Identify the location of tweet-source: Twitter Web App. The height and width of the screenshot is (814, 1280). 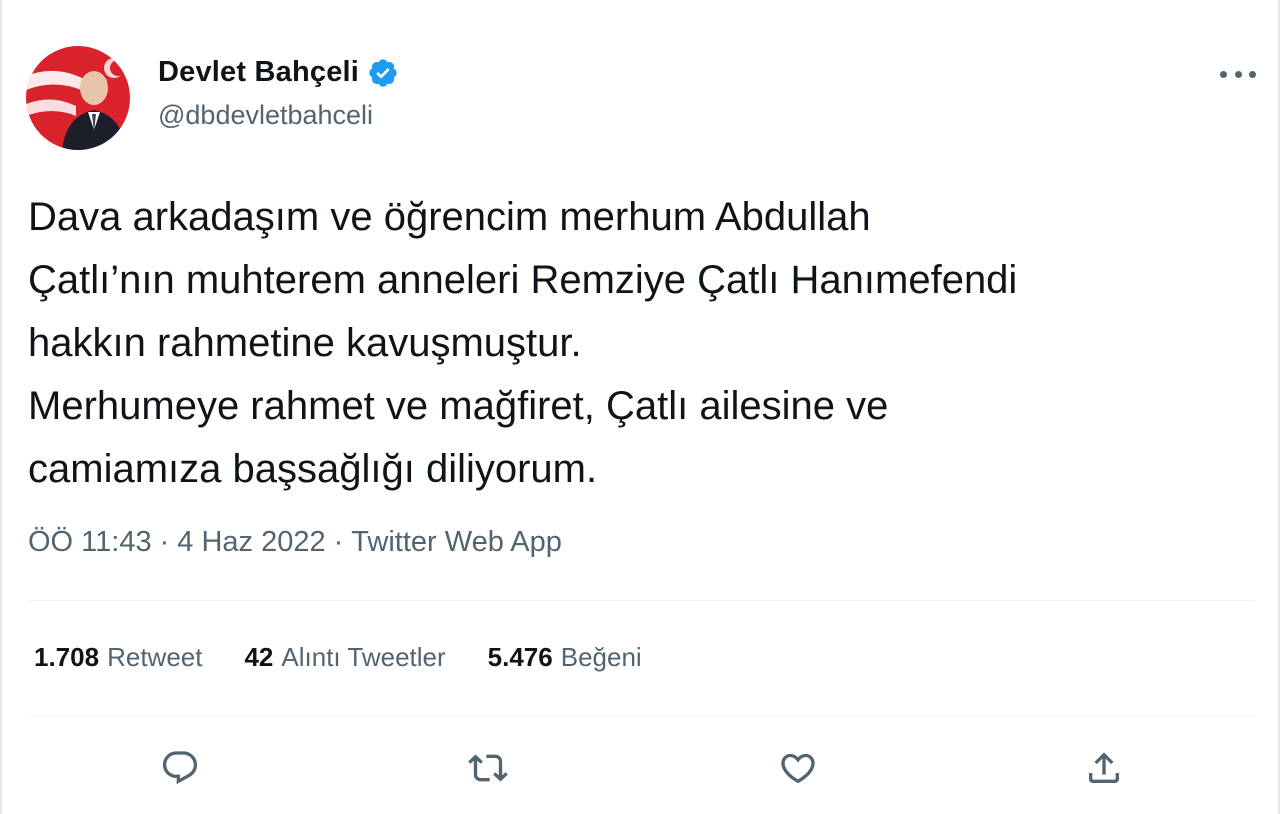
(456, 542).